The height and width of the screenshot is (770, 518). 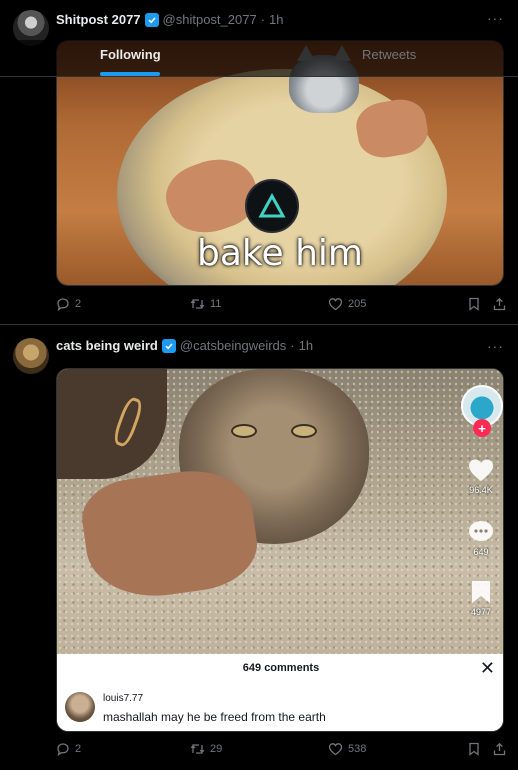 What do you see at coordinates (130, 54) in the screenshot?
I see `tab-following: Following` at bounding box center [130, 54].